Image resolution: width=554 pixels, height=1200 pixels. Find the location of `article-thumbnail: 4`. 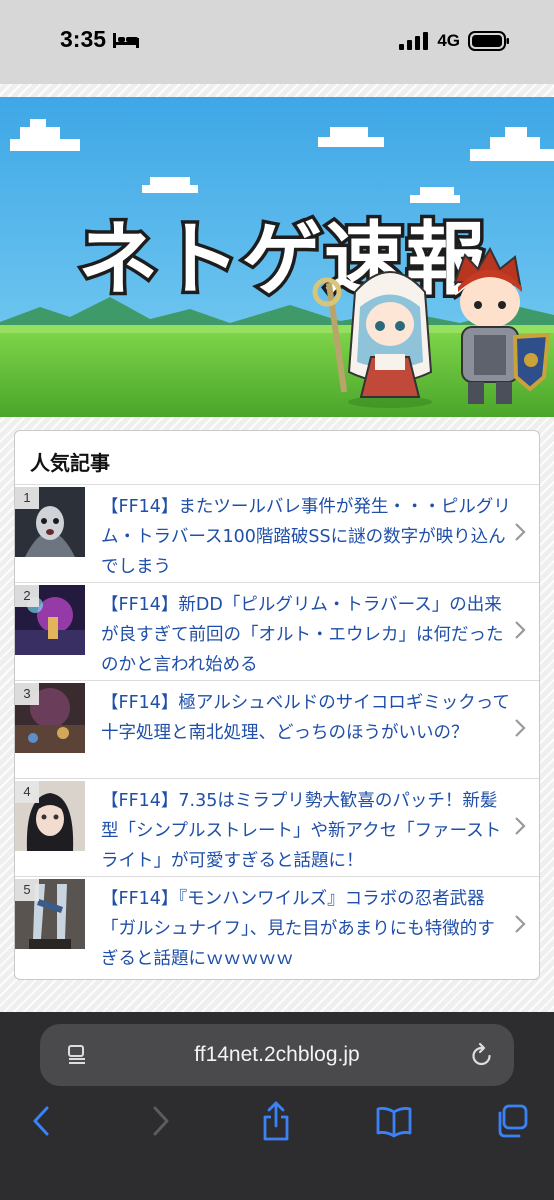

article-thumbnail: 4 is located at coordinates (50, 816).